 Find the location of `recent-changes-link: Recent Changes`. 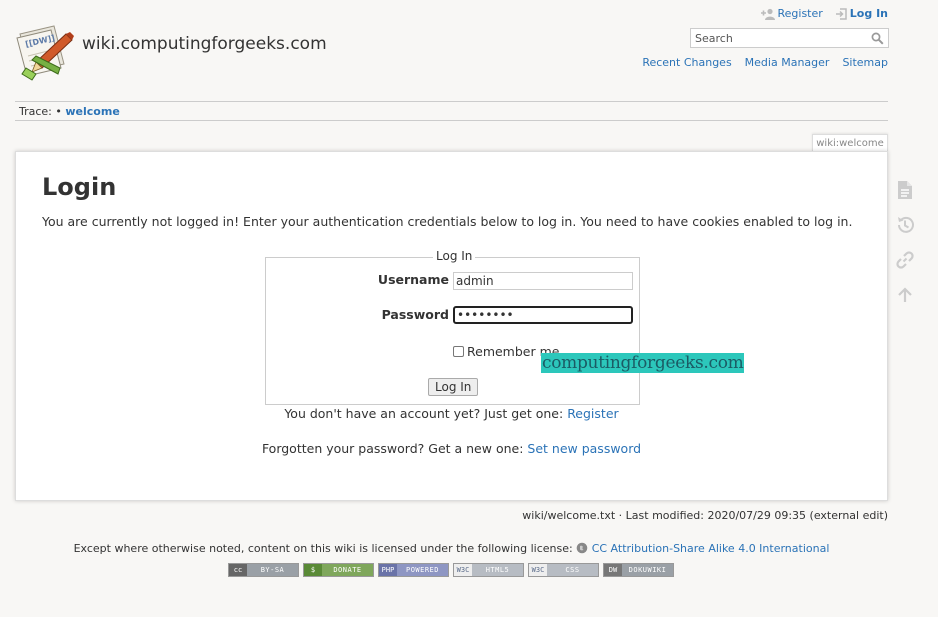

recent-changes-link: Recent Changes is located at coordinates (686, 62).